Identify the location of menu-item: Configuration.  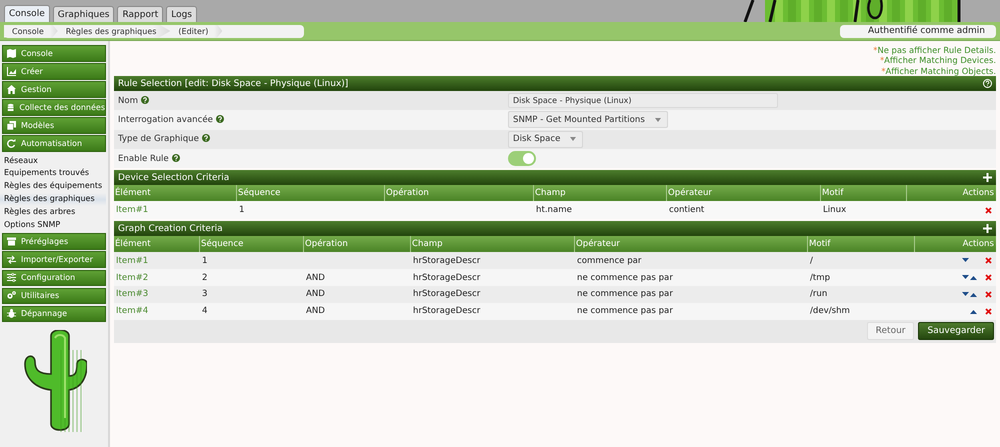
(54, 278).